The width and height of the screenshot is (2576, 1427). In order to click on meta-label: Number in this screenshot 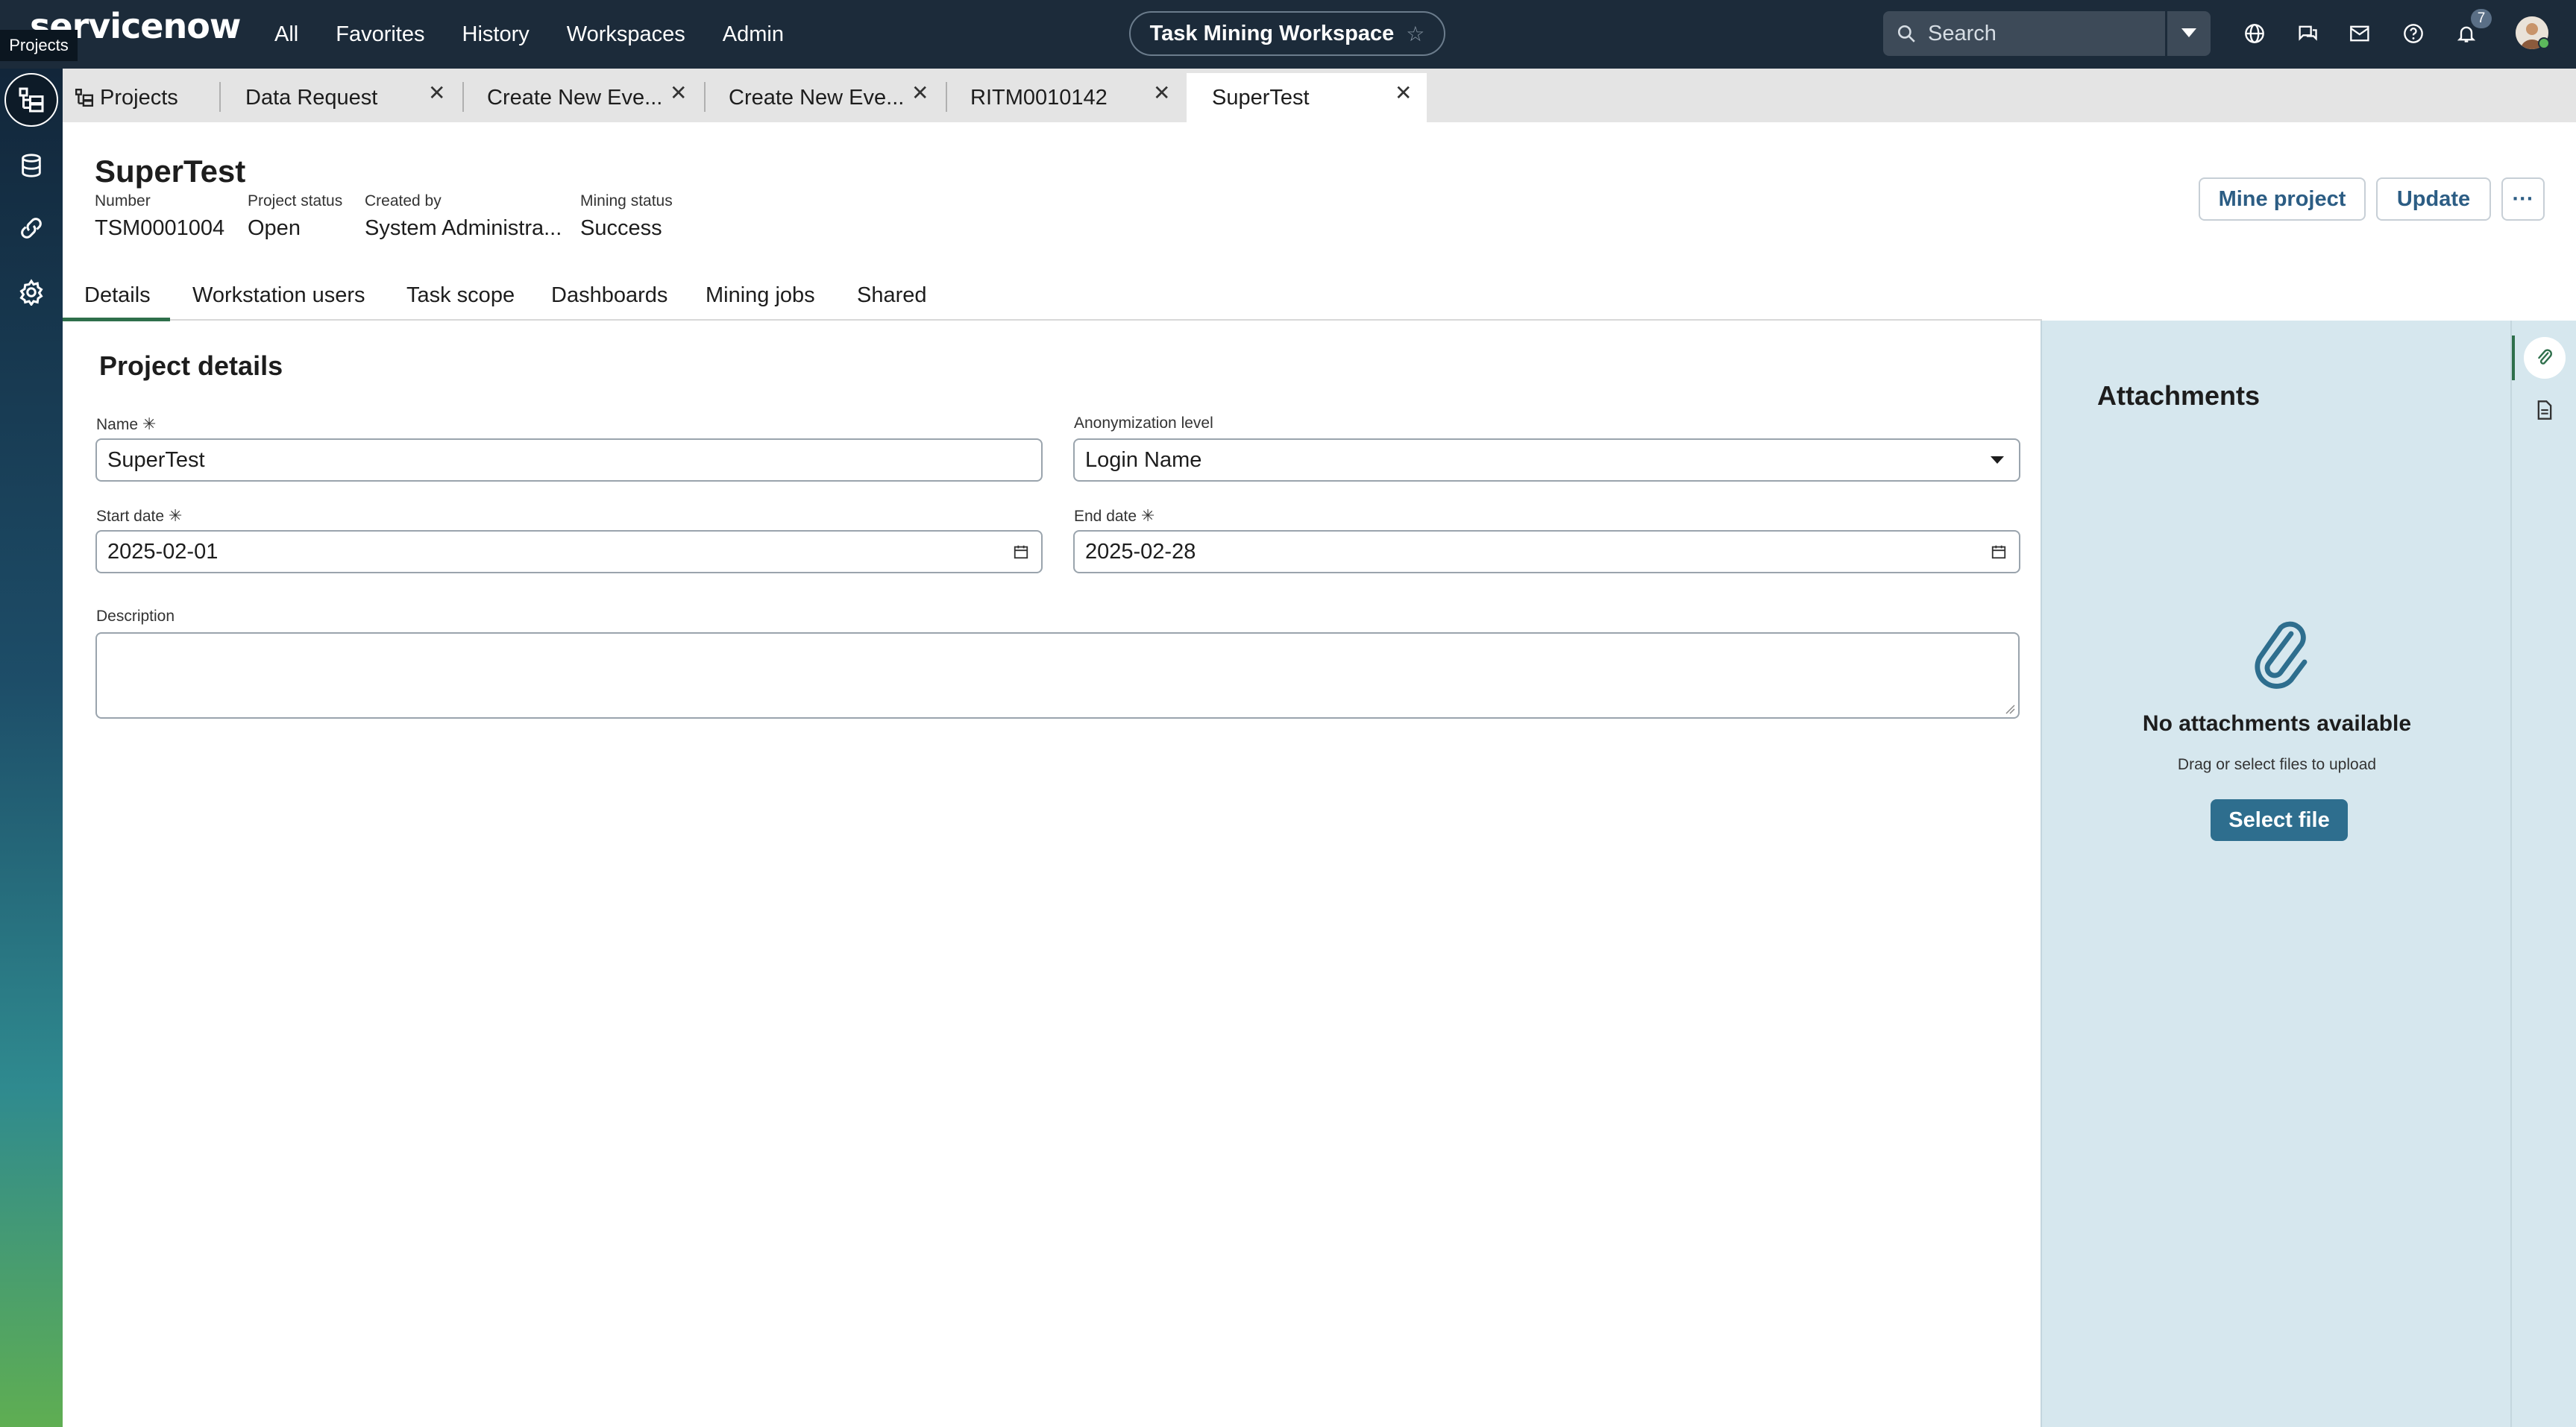, I will do `click(123, 201)`.